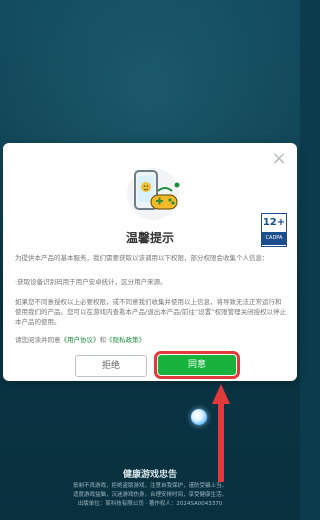 The width and height of the screenshot is (320, 520). Describe the element at coordinates (80, 340) in the screenshot. I see `user-agreement-link: 《用户协议》` at that location.